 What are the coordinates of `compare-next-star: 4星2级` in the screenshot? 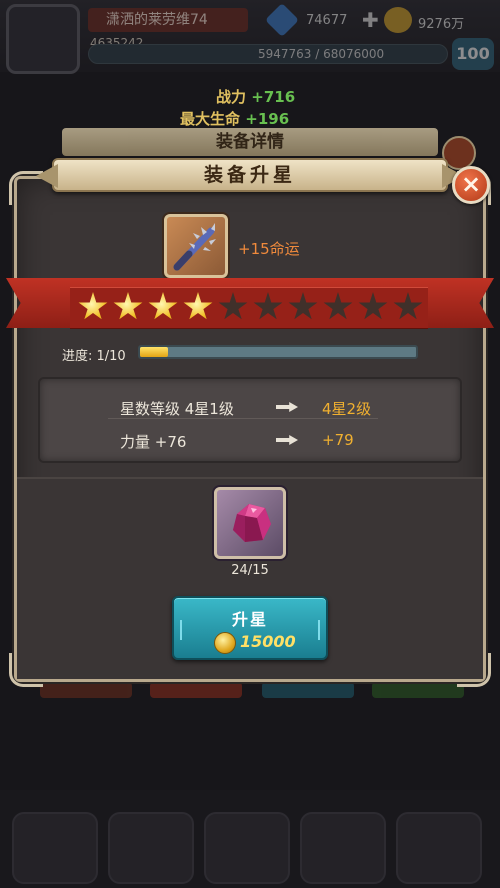 It's located at (347, 409).